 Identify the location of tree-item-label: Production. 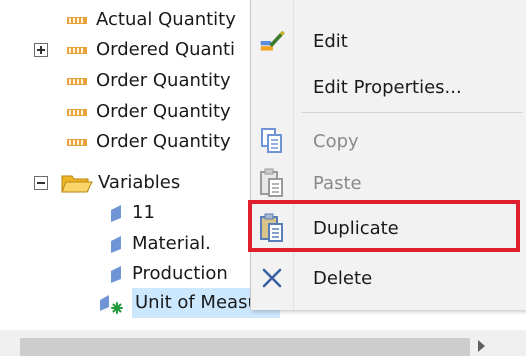
(180, 273).